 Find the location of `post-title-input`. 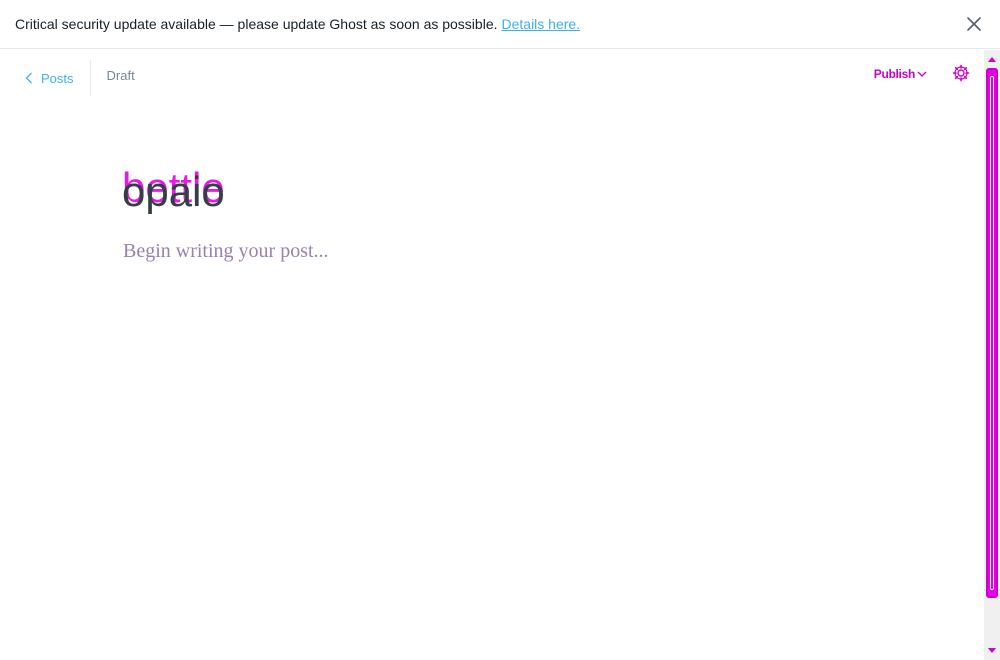

post-title-input is located at coordinates (322, 192).